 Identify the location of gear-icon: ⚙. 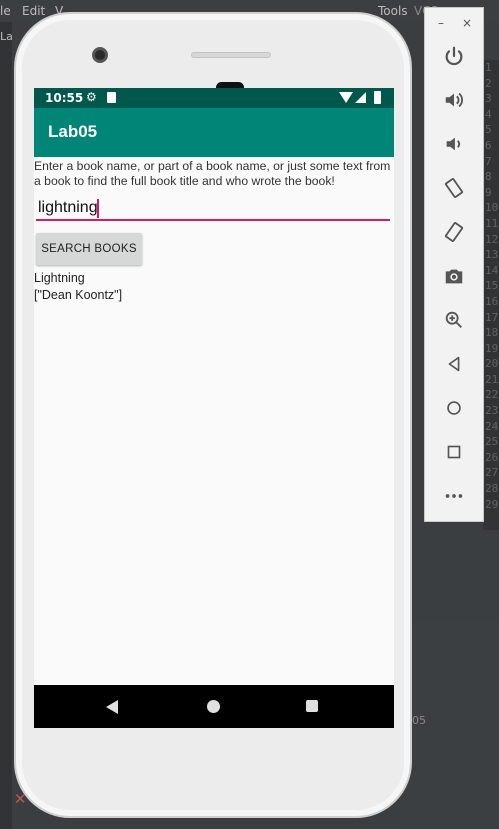
(91, 97).